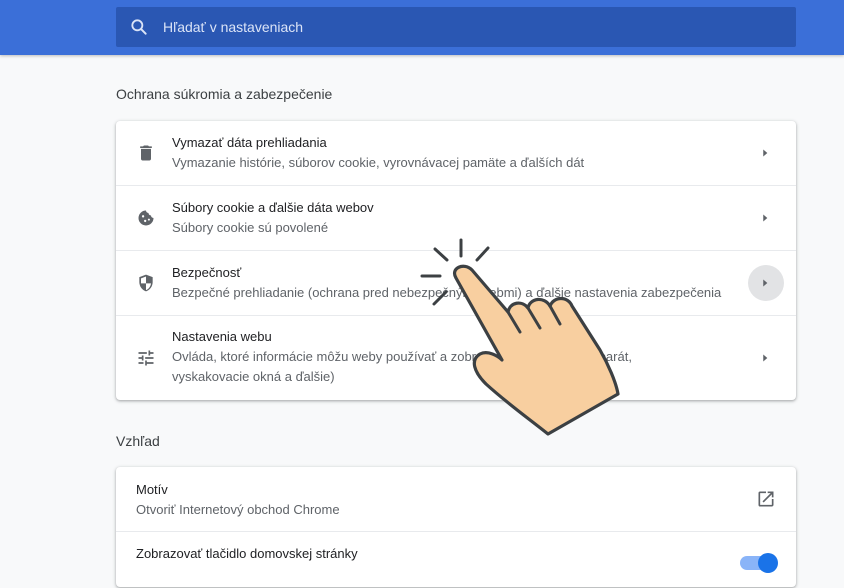  Describe the element at coordinates (456, 499) in the screenshot. I see `row-theme: Motív Otvoriť Internetový obchod Chrome` at that location.